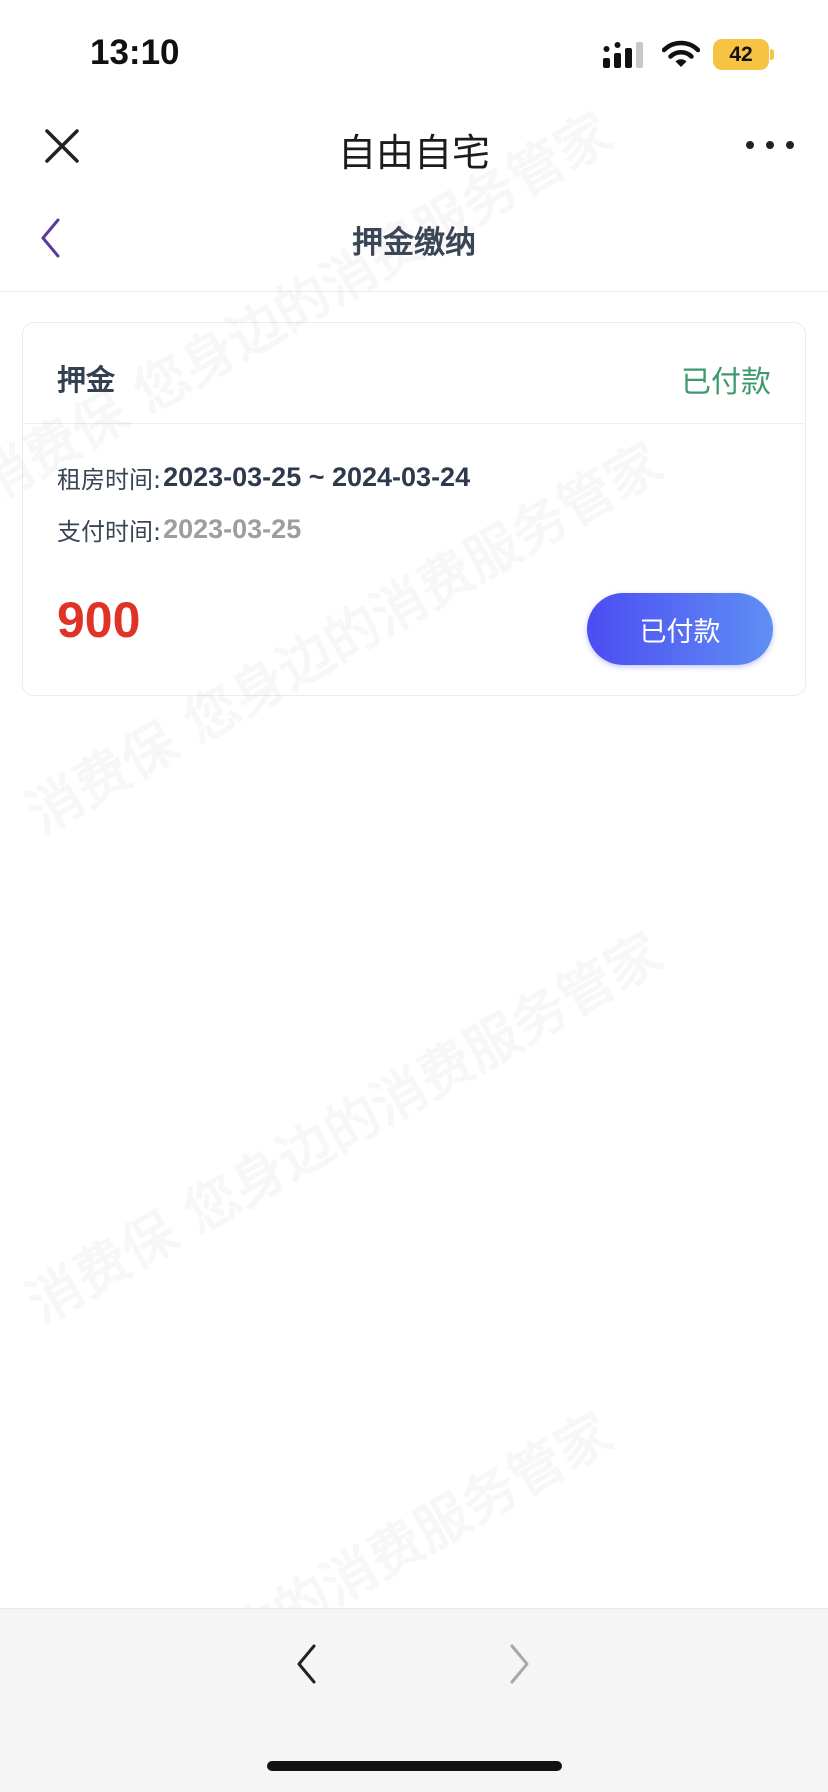  Describe the element at coordinates (414, 1766) in the screenshot. I see `home-indicator` at that location.